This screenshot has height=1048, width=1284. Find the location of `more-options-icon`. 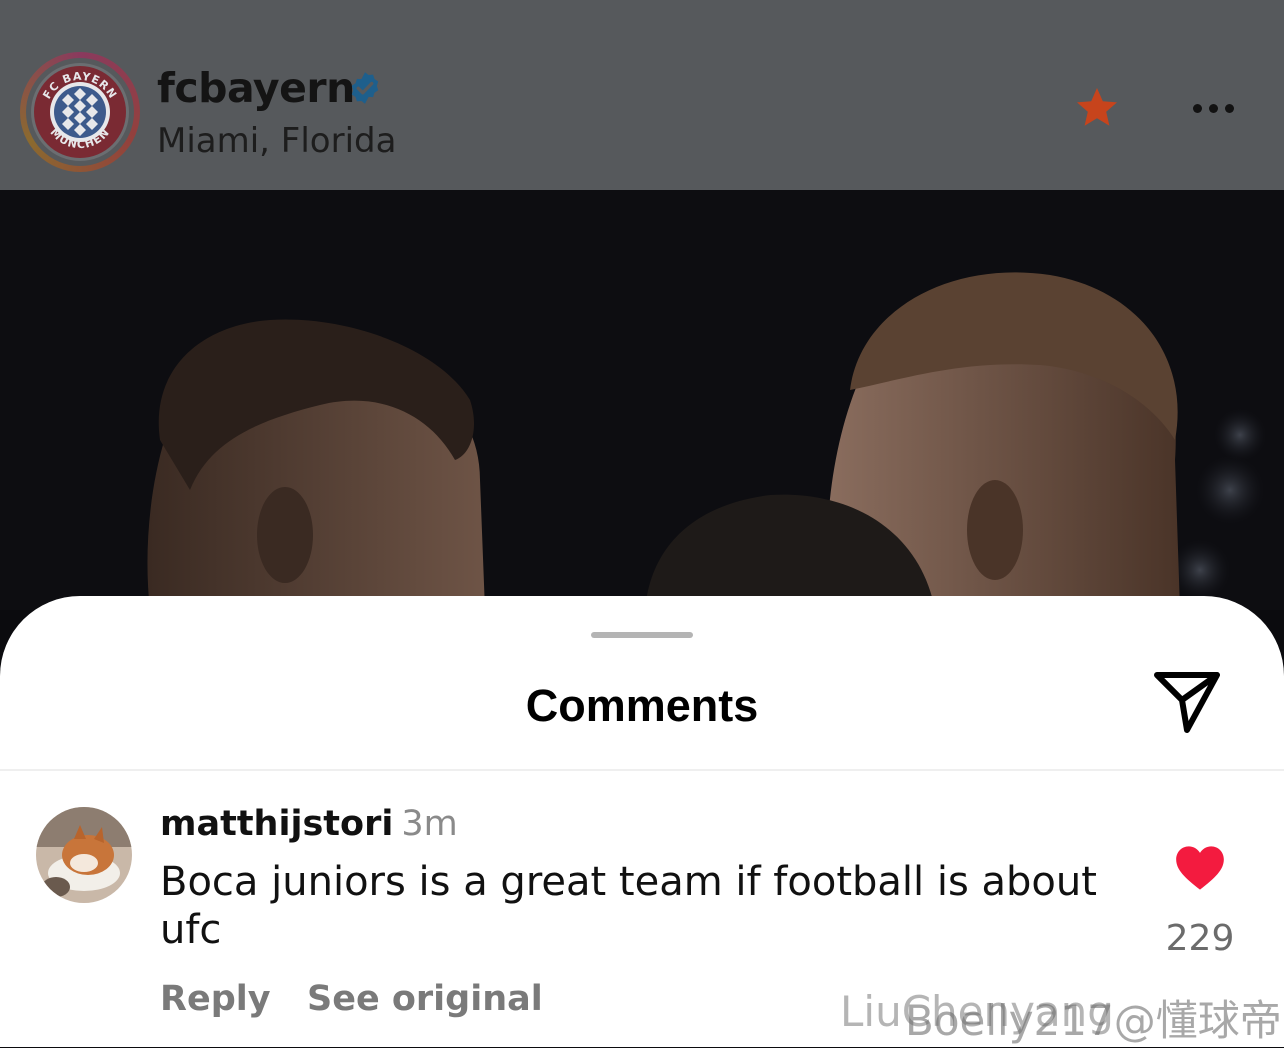

more-options-icon is located at coordinates (1217, 109).